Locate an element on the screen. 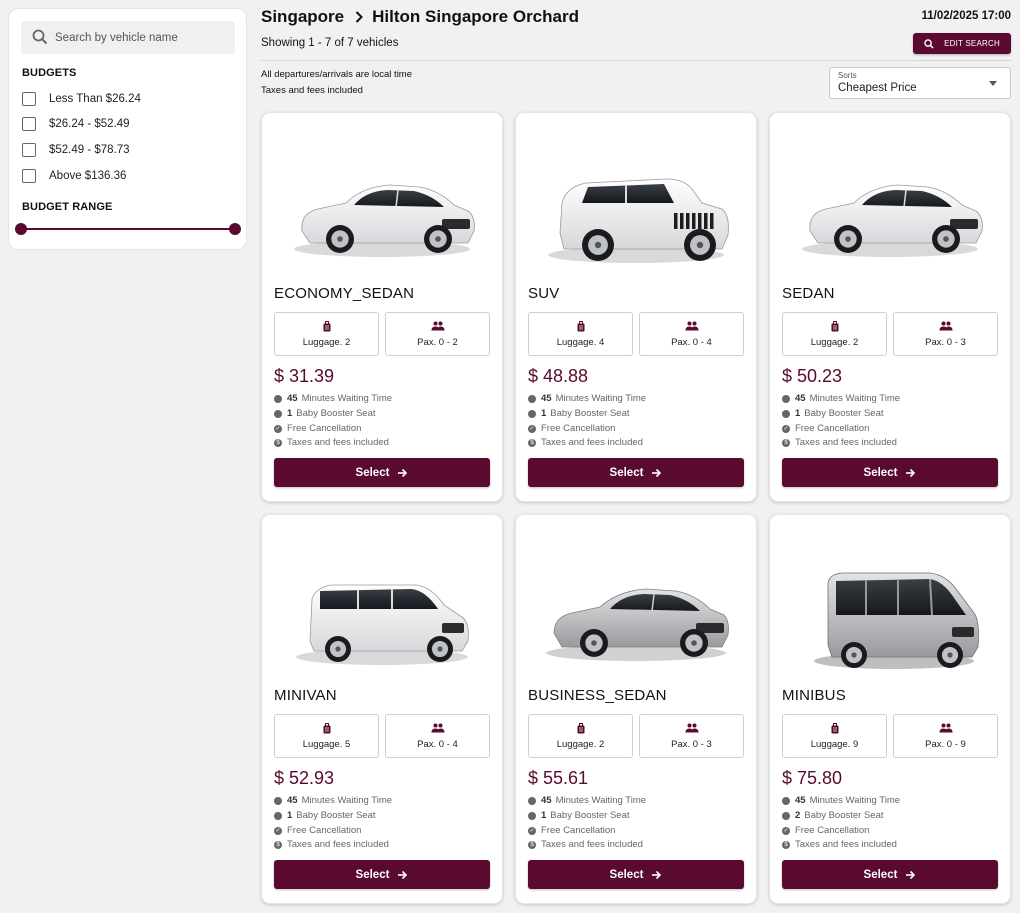 The height and width of the screenshot is (913, 1020). budget-range-track is located at coordinates (128, 229).